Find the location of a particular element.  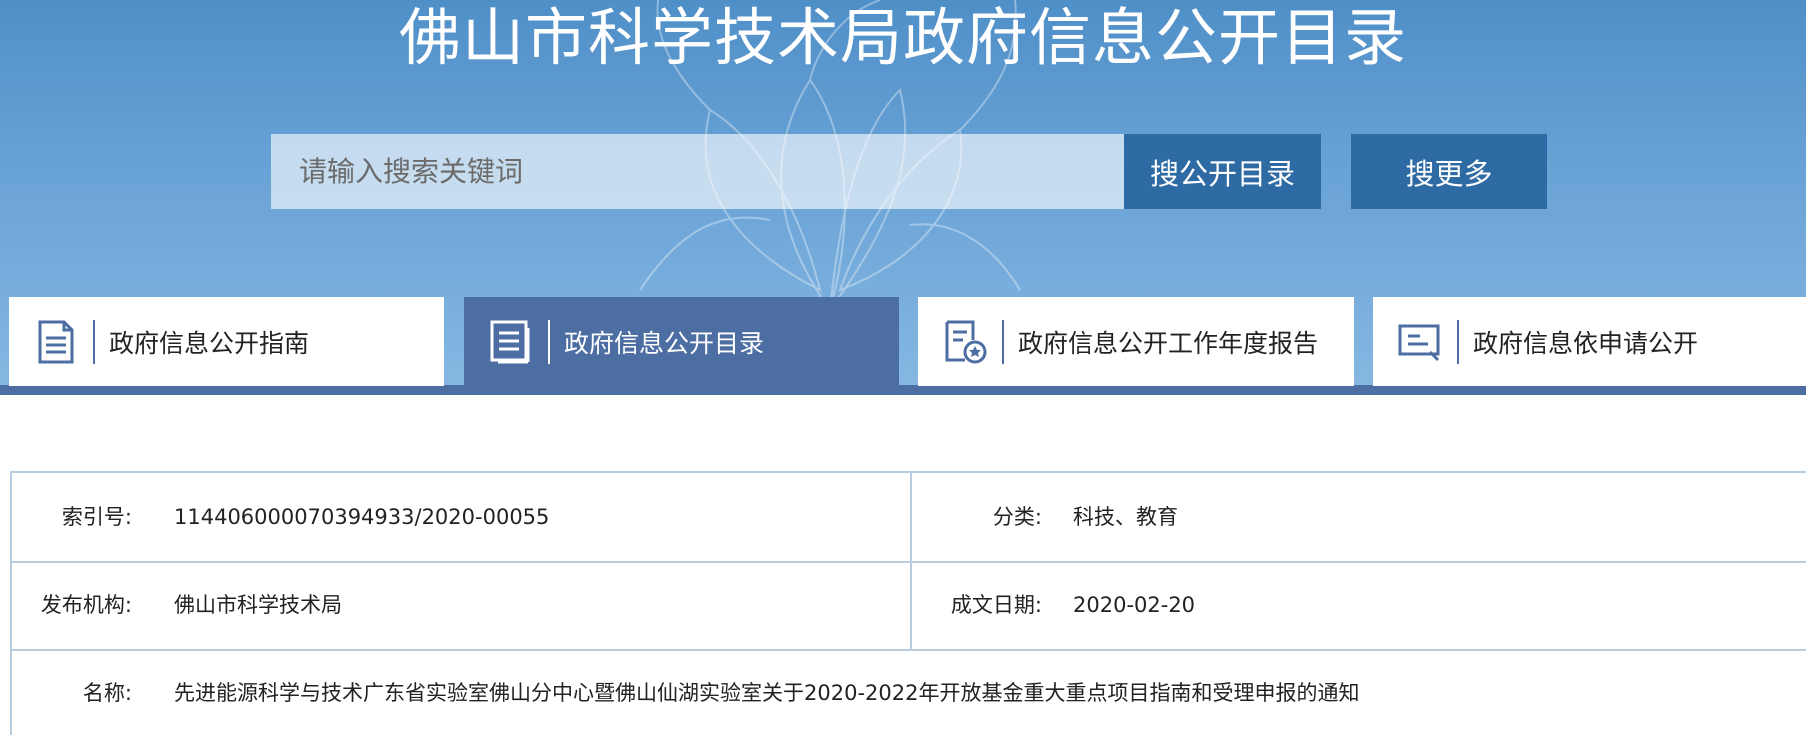

banner-bottom-bar is located at coordinates (903, 390).